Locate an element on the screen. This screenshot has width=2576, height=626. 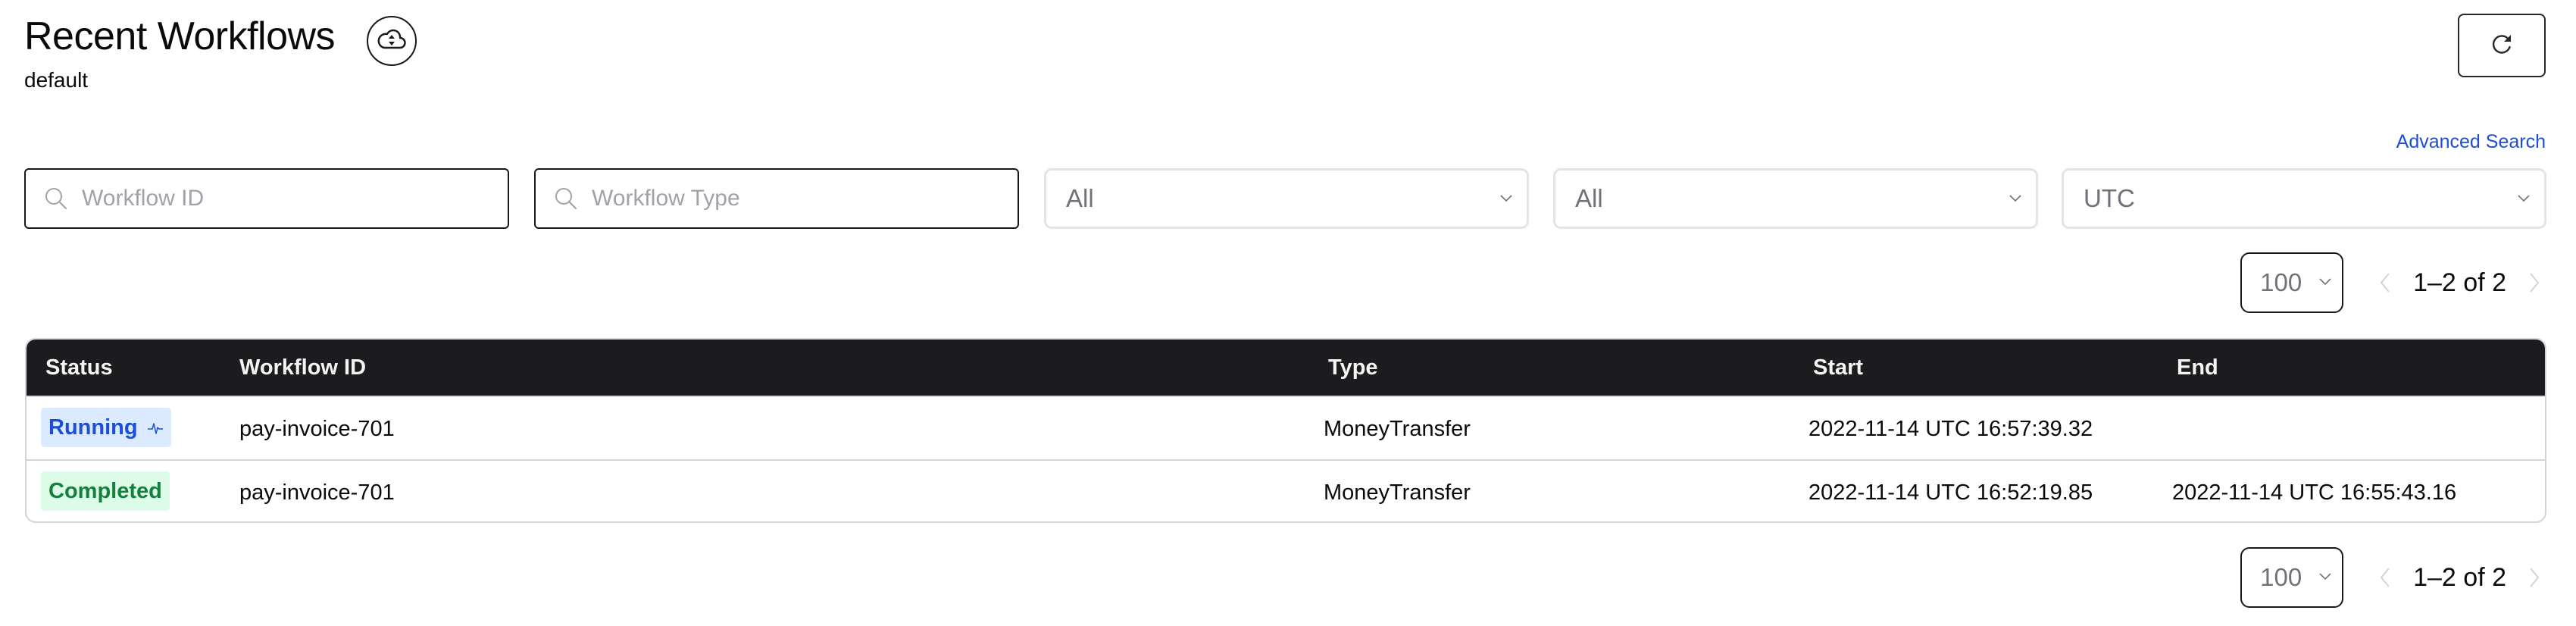
refresh-icon is located at coordinates (2502, 46).